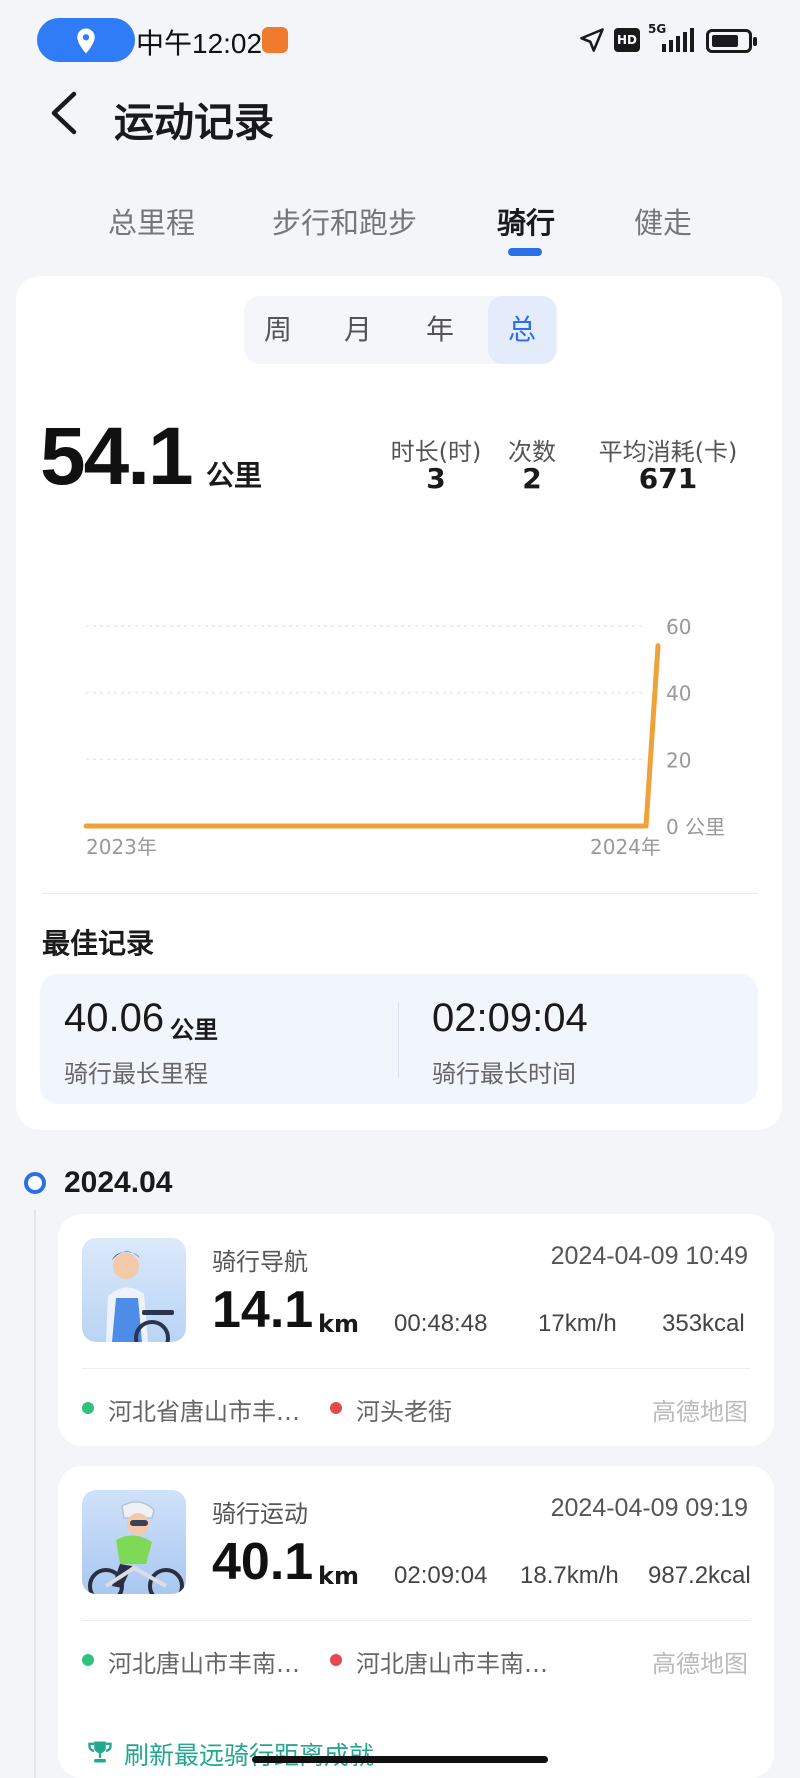 The height and width of the screenshot is (1778, 800). I want to click on battery-level, so click(725, 41).